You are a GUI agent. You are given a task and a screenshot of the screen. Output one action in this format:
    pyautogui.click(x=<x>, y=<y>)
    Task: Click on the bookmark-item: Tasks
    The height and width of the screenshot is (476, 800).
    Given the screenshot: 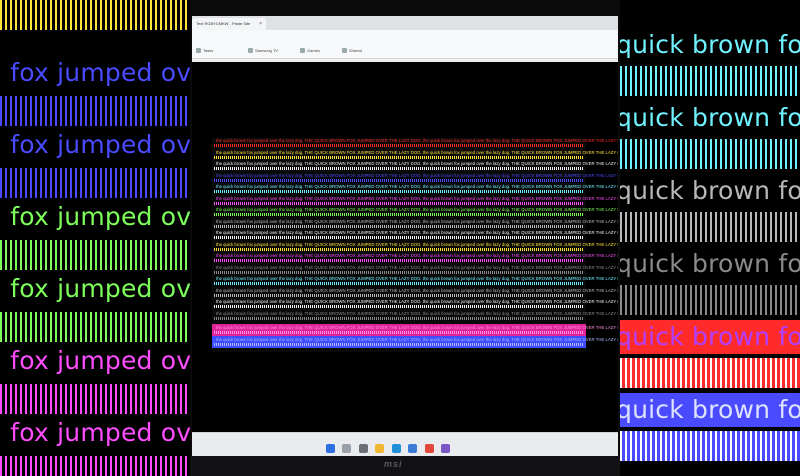 What is the action you would take?
    pyautogui.click(x=204, y=51)
    